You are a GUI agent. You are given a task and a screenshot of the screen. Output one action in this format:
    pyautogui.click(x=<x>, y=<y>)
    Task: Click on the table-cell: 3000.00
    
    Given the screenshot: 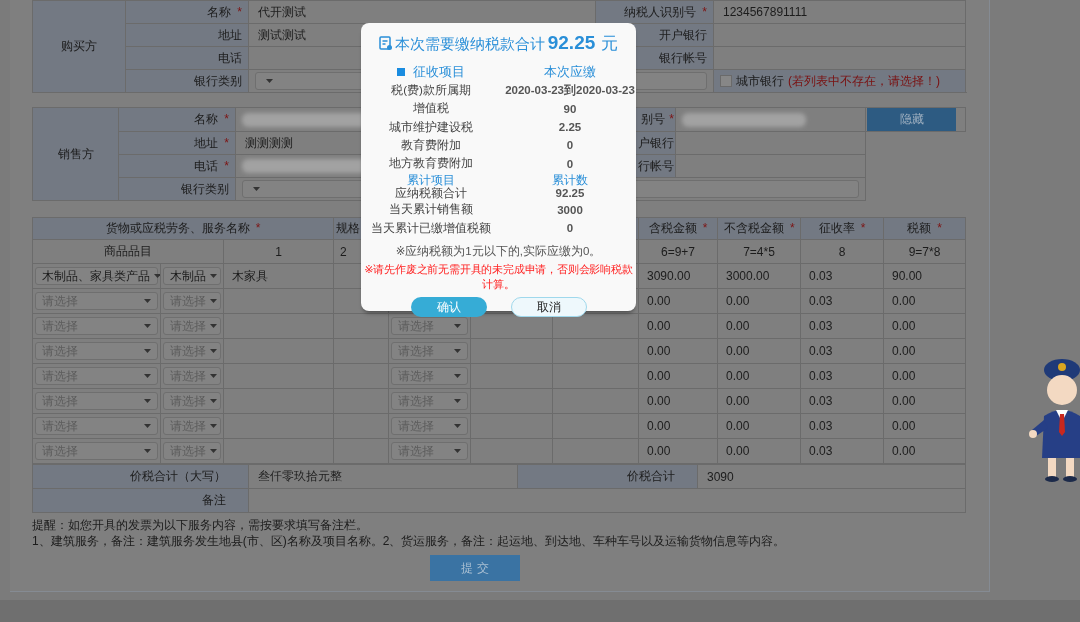 What is the action you would take?
    pyautogui.click(x=759, y=276)
    